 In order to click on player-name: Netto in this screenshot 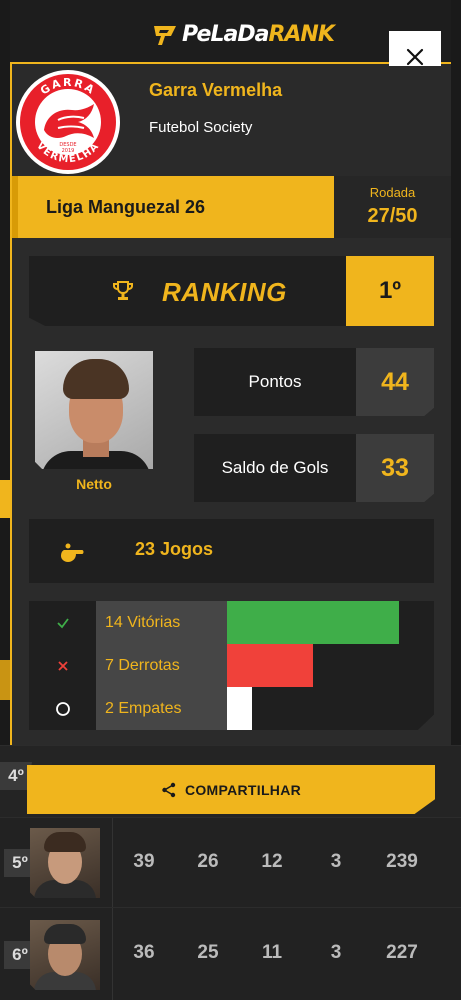, I will do `click(94, 484)`.